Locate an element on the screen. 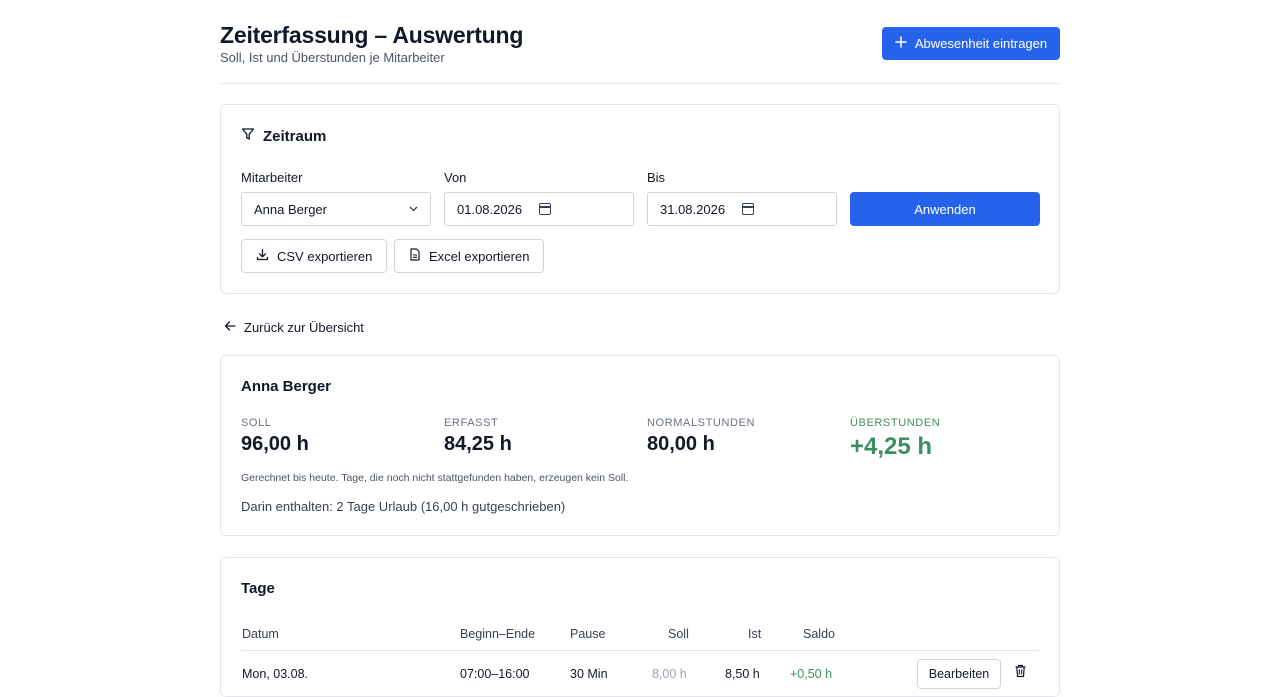  stat-erfasst: ERFASST 84,25 h is located at coordinates (478, 436).